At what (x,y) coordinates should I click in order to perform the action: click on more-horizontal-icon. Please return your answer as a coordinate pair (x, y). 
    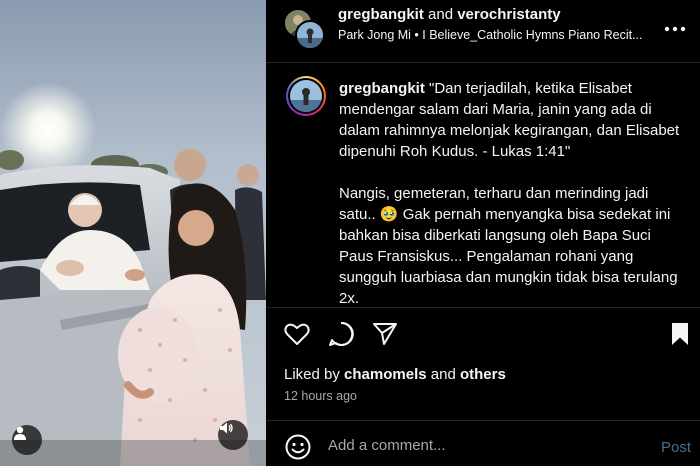
    Looking at the image, I should click on (675, 29).